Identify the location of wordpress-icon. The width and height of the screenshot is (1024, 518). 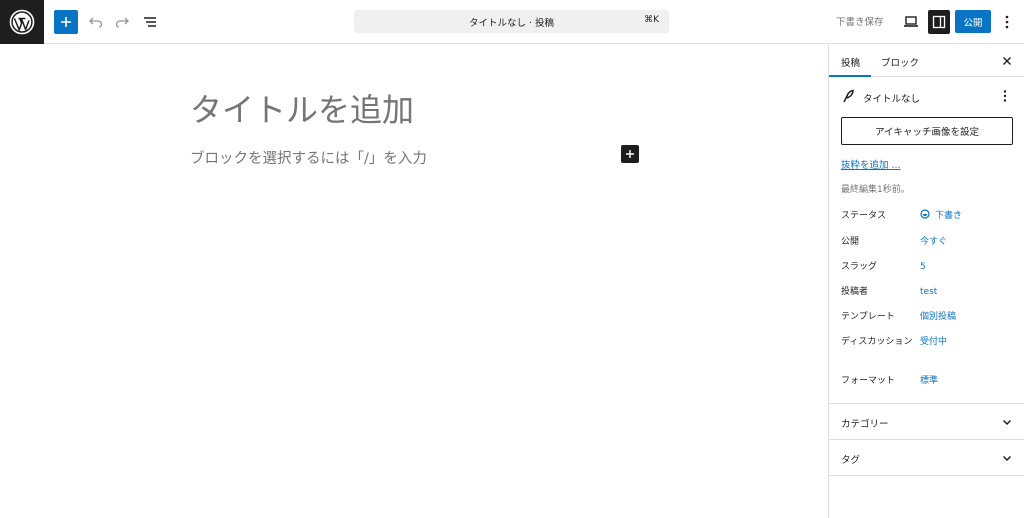
(22, 22).